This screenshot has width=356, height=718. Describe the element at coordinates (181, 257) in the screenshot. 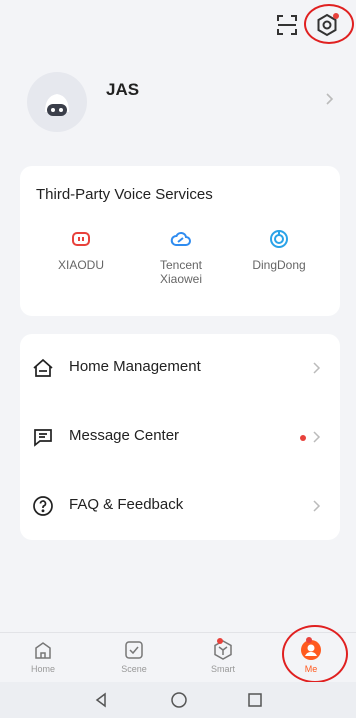

I see `service-tencent-xiaowei: Tencent Xiaowei` at that location.